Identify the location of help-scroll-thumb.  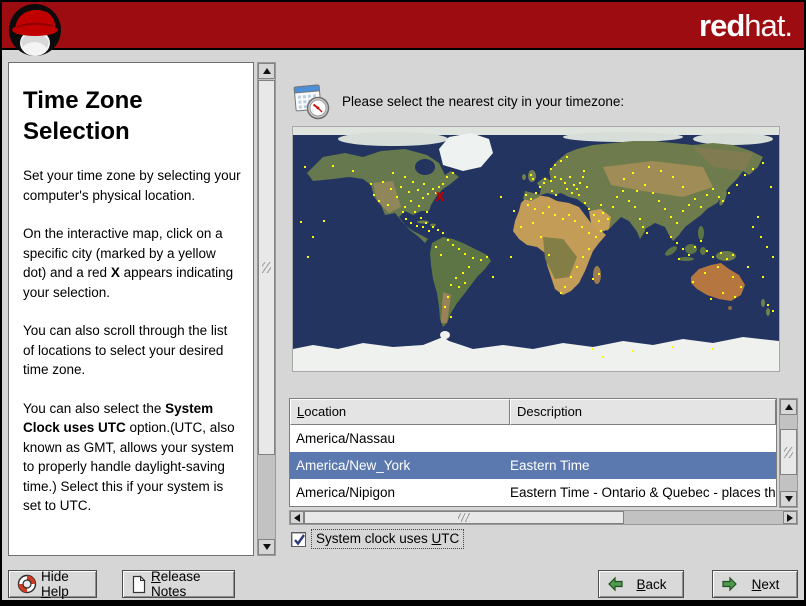
(266, 267).